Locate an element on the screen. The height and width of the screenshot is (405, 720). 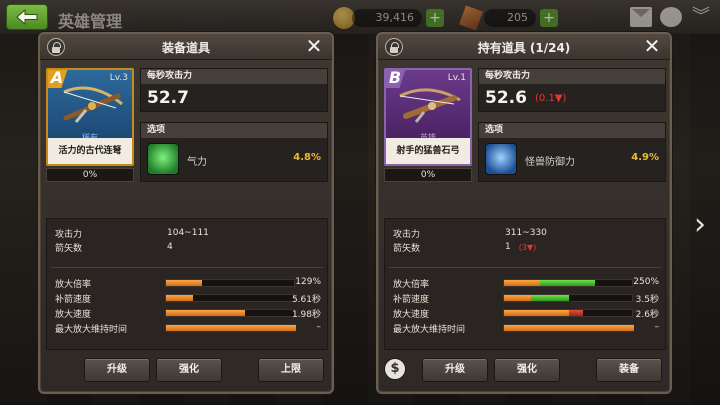
gem-amount: 205 is located at coordinates (510, 18).